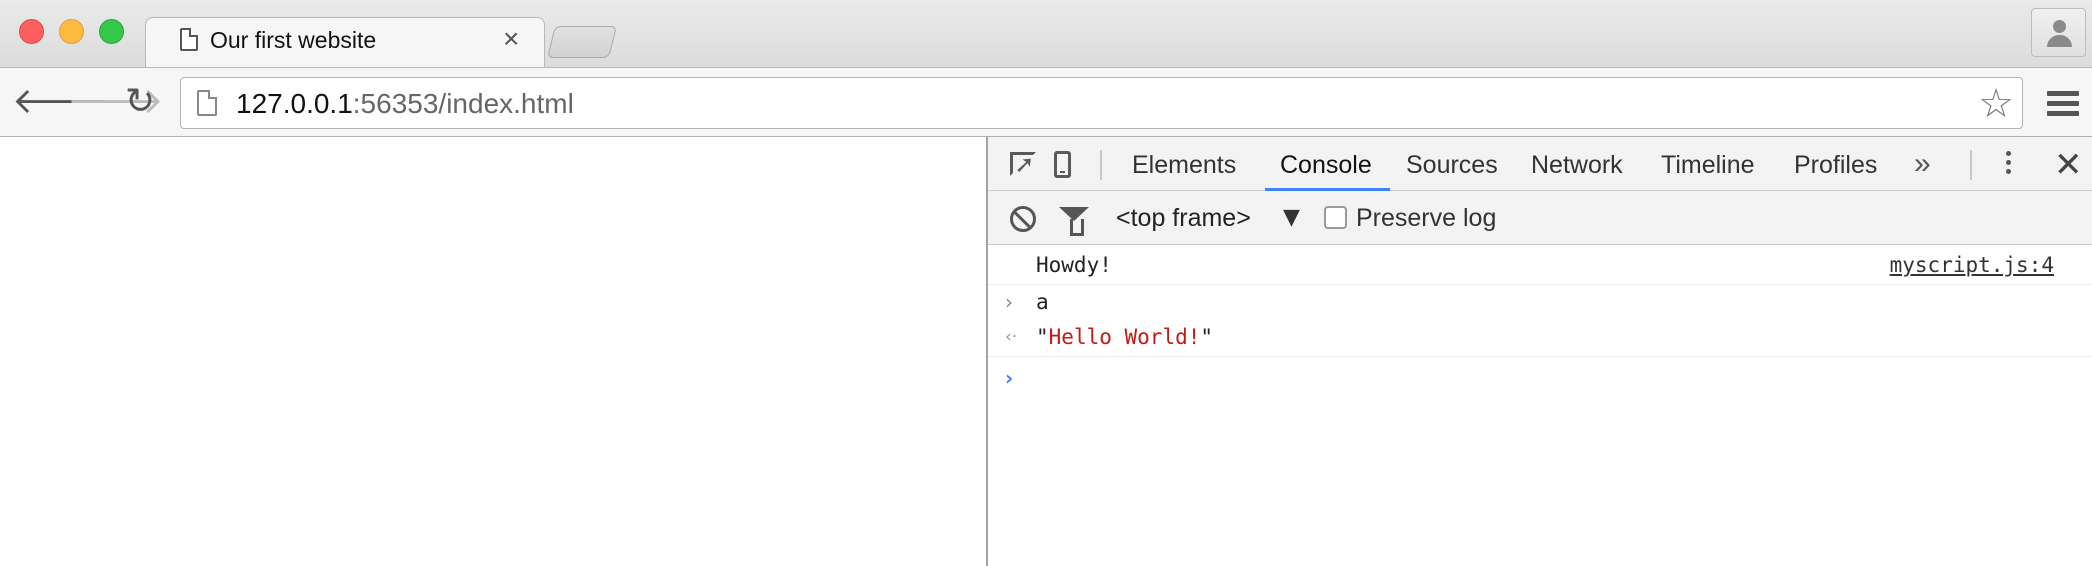 The height and width of the screenshot is (566, 2092). Describe the element at coordinates (140, 102) in the screenshot. I see `reload-icon: ↻` at that location.